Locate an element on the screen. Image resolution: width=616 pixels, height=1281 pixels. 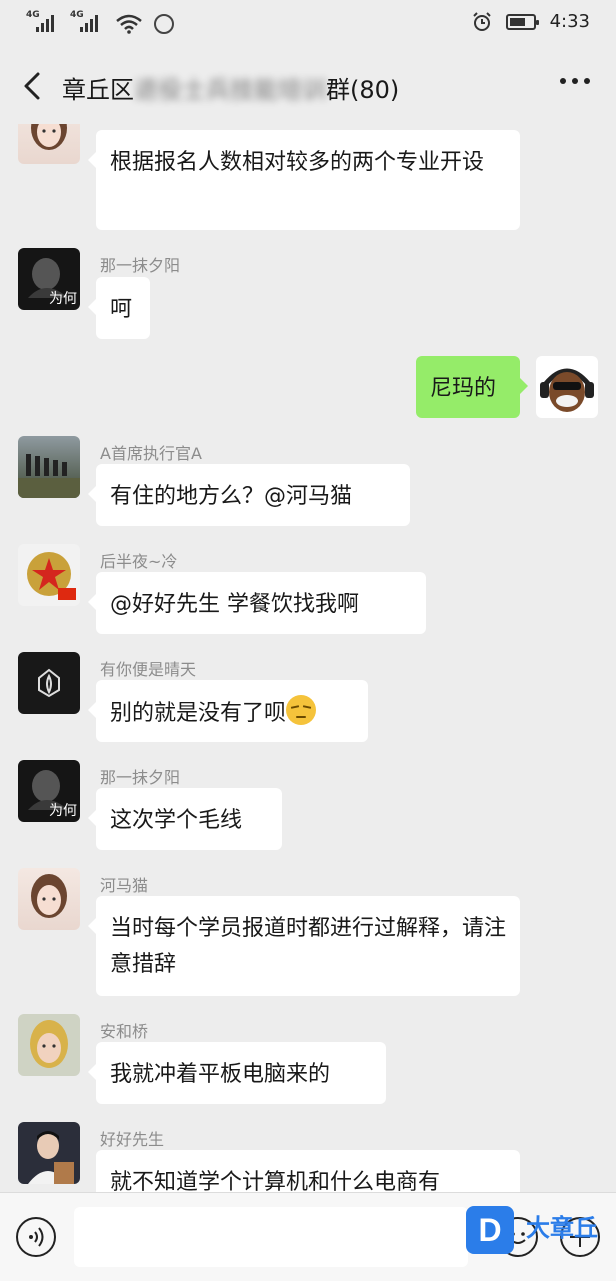
message-bubble: 这次学个毛线 is located at coordinates (185, 819).